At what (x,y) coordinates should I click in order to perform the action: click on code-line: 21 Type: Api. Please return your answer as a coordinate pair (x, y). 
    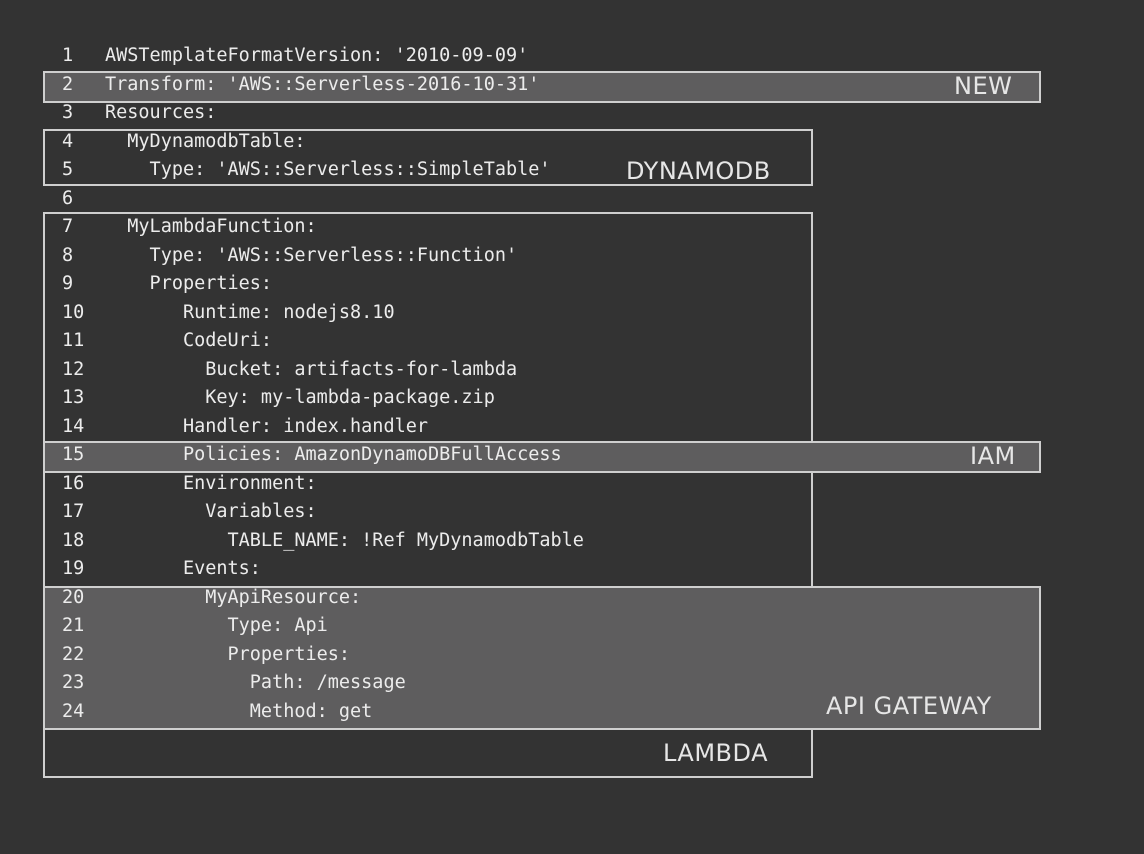
    Looking at the image, I should click on (400, 626).